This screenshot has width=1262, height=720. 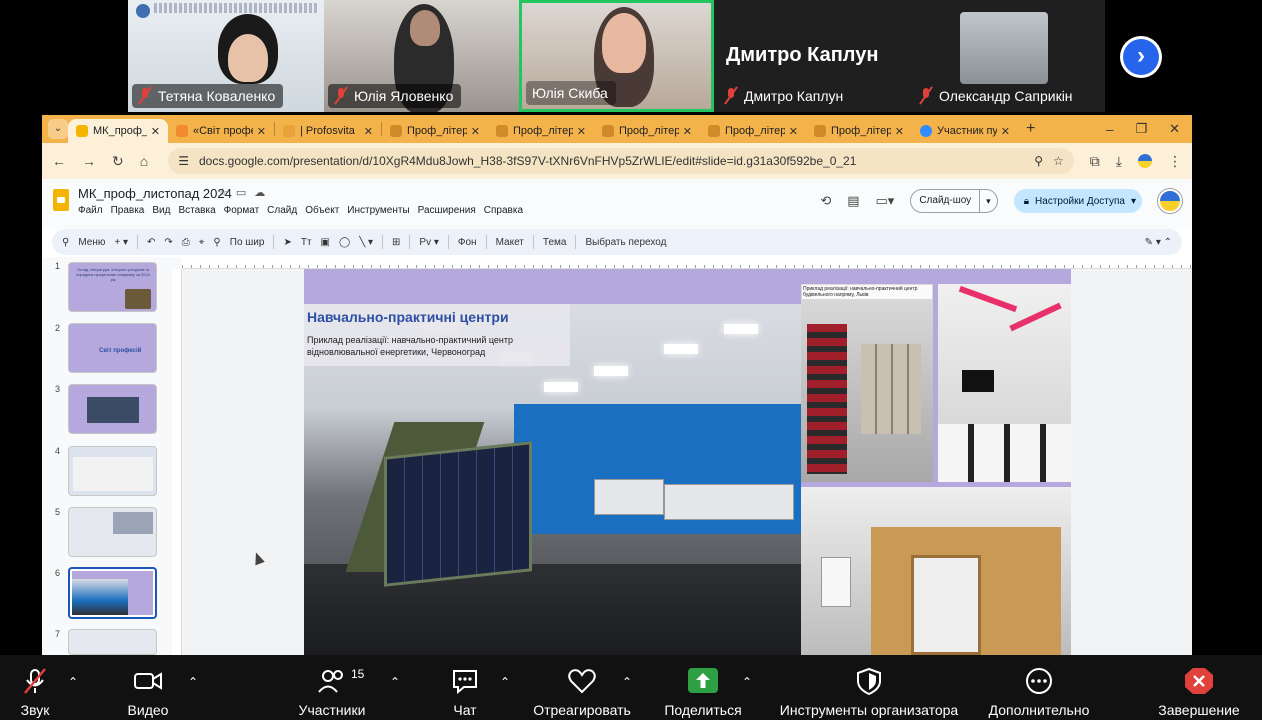 I want to click on tab-zoom-participant: Участник пу ✕, so click(x=965, y=131).